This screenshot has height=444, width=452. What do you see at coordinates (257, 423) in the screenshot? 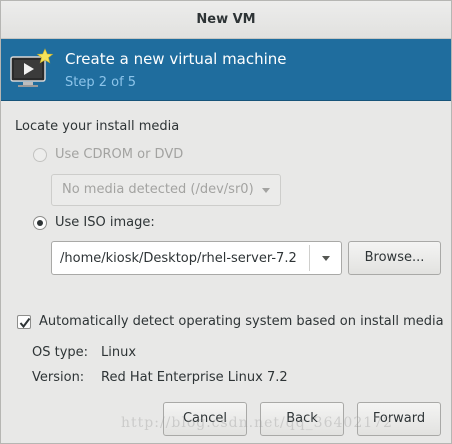
I see `watermark: http://blog.csdn.net/qq_36402172` at bounding box center [257, 423].